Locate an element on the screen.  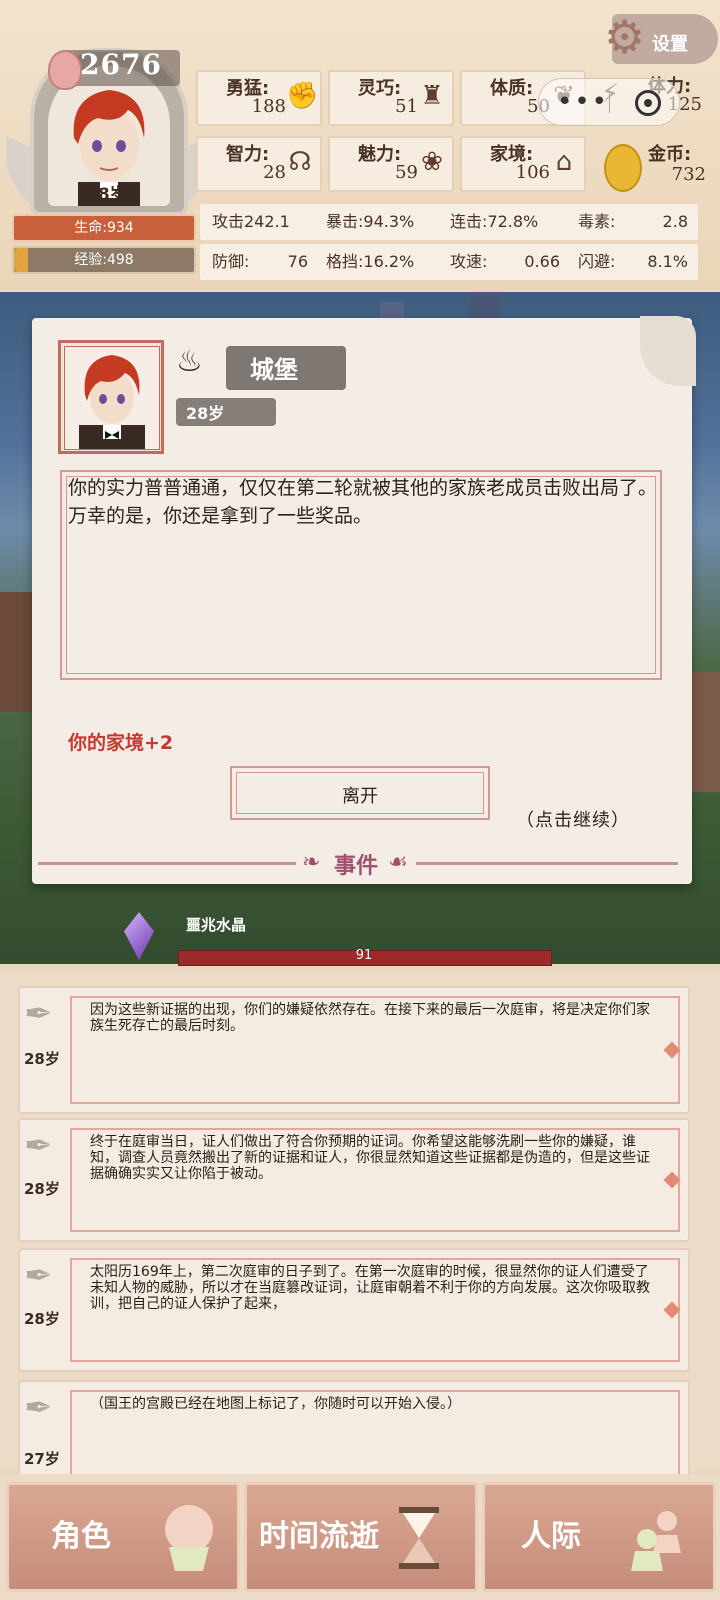
stat-charm: 魅力: 59 ❀ is located at coordinates (391, 164).